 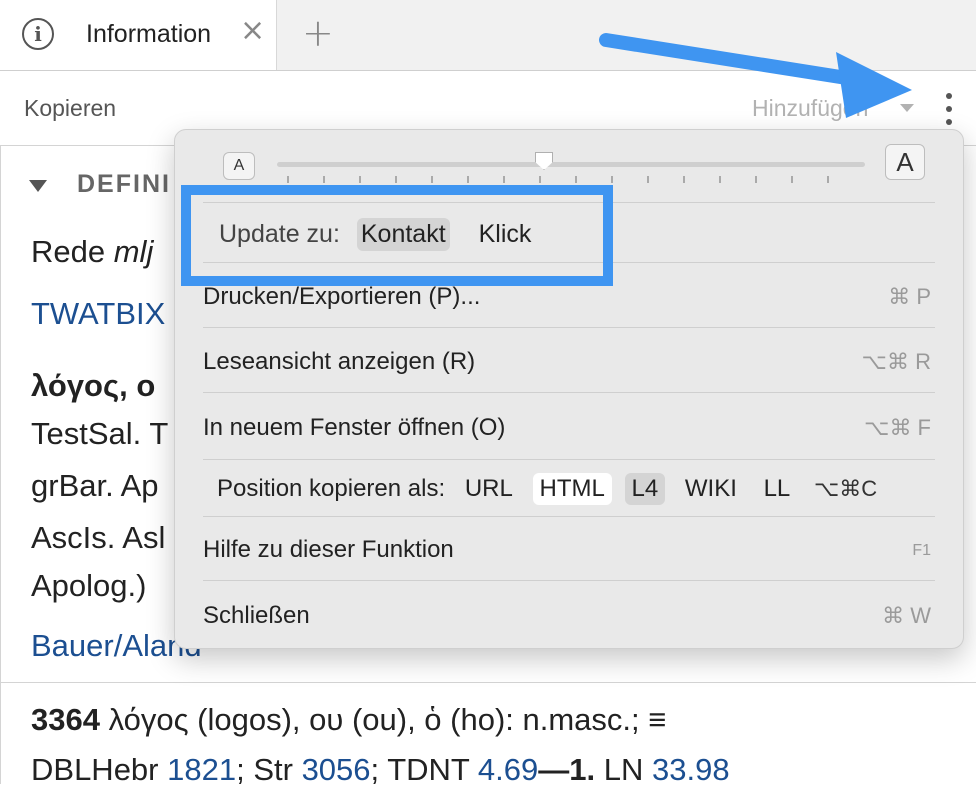 What do you see at coordinates (38, 34) in the screenshot?
I see `info-icon: i` at bounding box center [38, 34].